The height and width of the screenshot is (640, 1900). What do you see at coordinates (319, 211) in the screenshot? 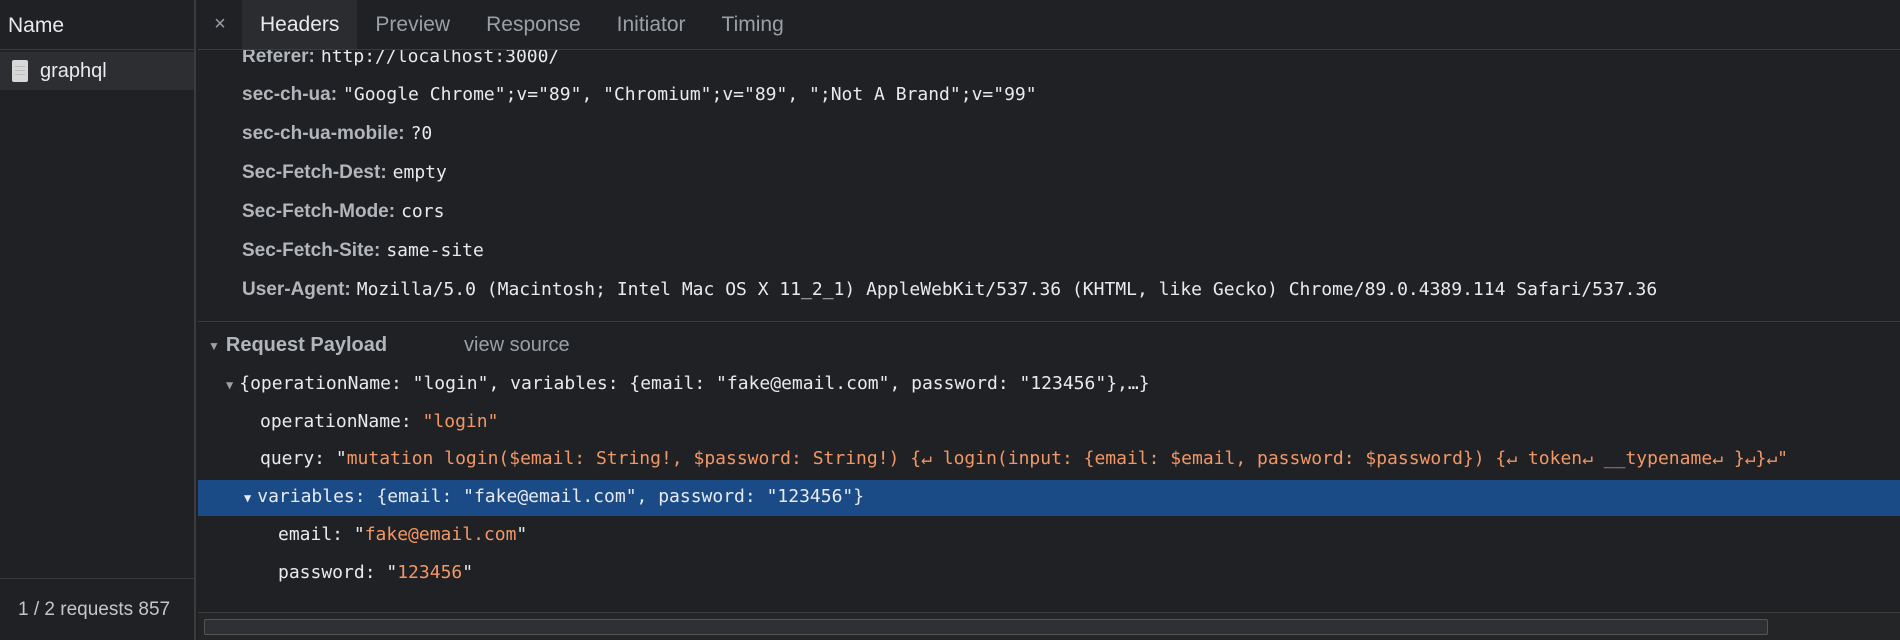
I see `header-key: Sec-Fetch-Mode:` at bounding box center [319, 211].